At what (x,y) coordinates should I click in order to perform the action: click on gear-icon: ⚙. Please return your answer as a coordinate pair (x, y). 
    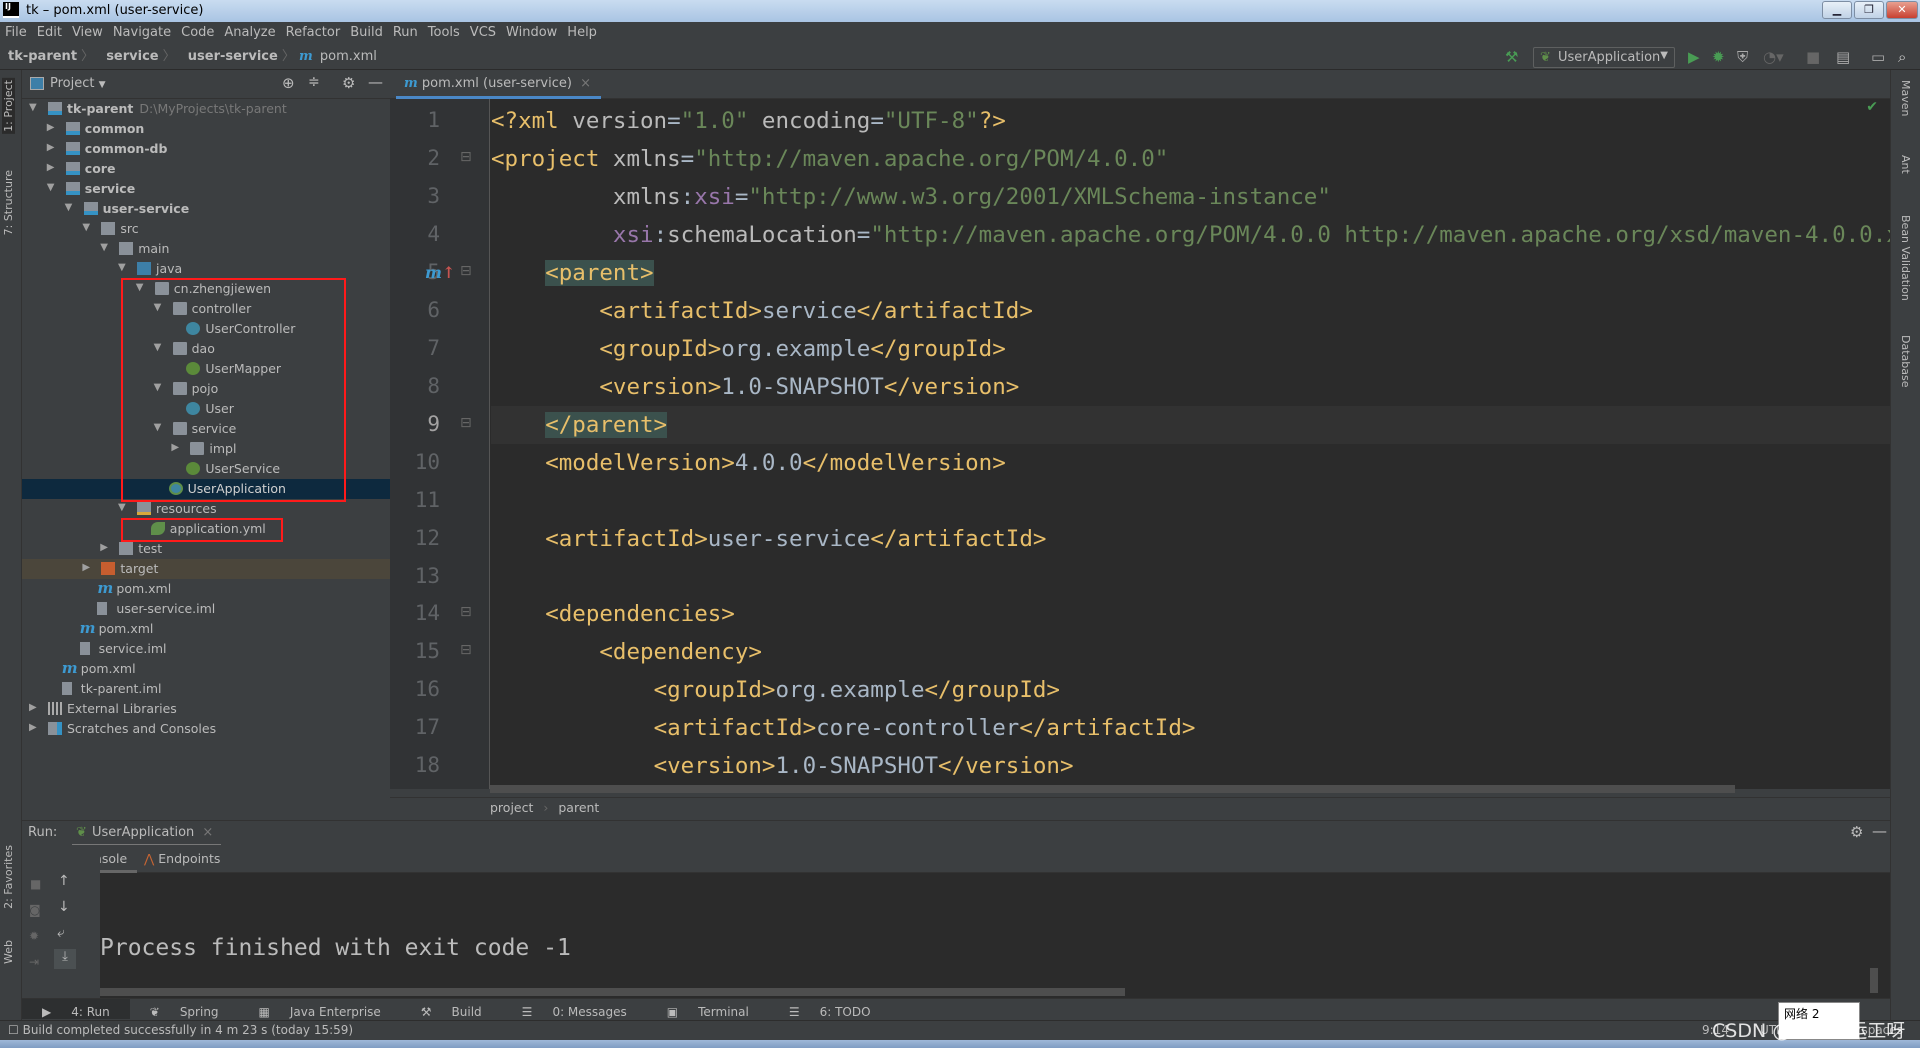
    Looking at the image, I should click on (1856, 832).